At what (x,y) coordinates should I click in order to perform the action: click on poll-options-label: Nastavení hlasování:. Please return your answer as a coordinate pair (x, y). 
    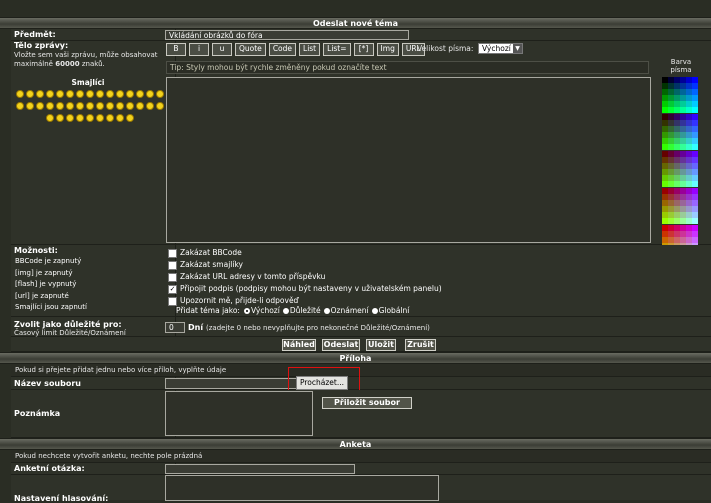
    Looking at the image, I should click on (61, 498).